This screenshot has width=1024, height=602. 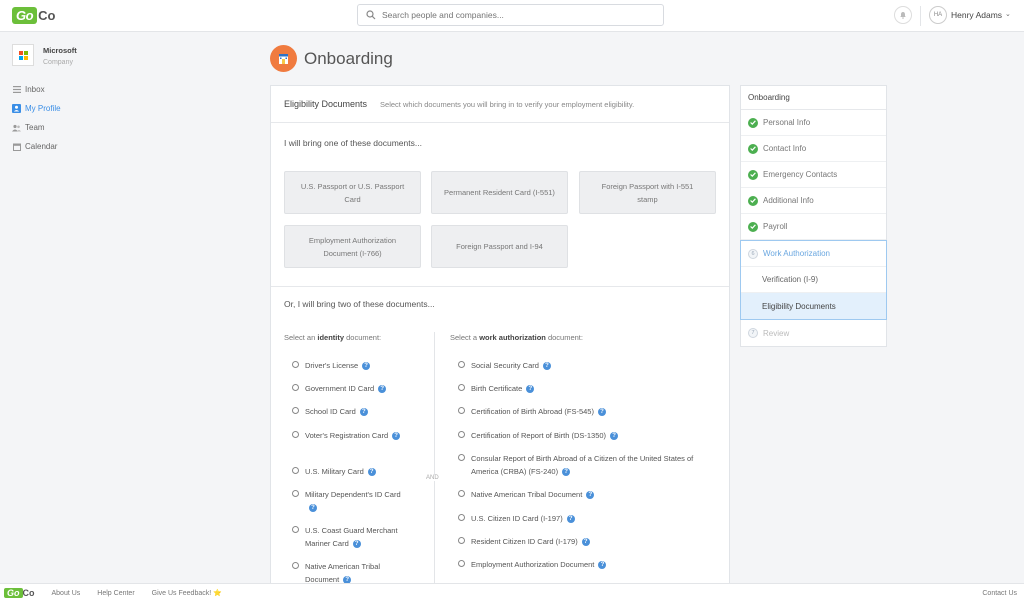 What do you see at coordinates (517, 15) in the screenshot?
I see `search-input` at bounding box center [517, 15].